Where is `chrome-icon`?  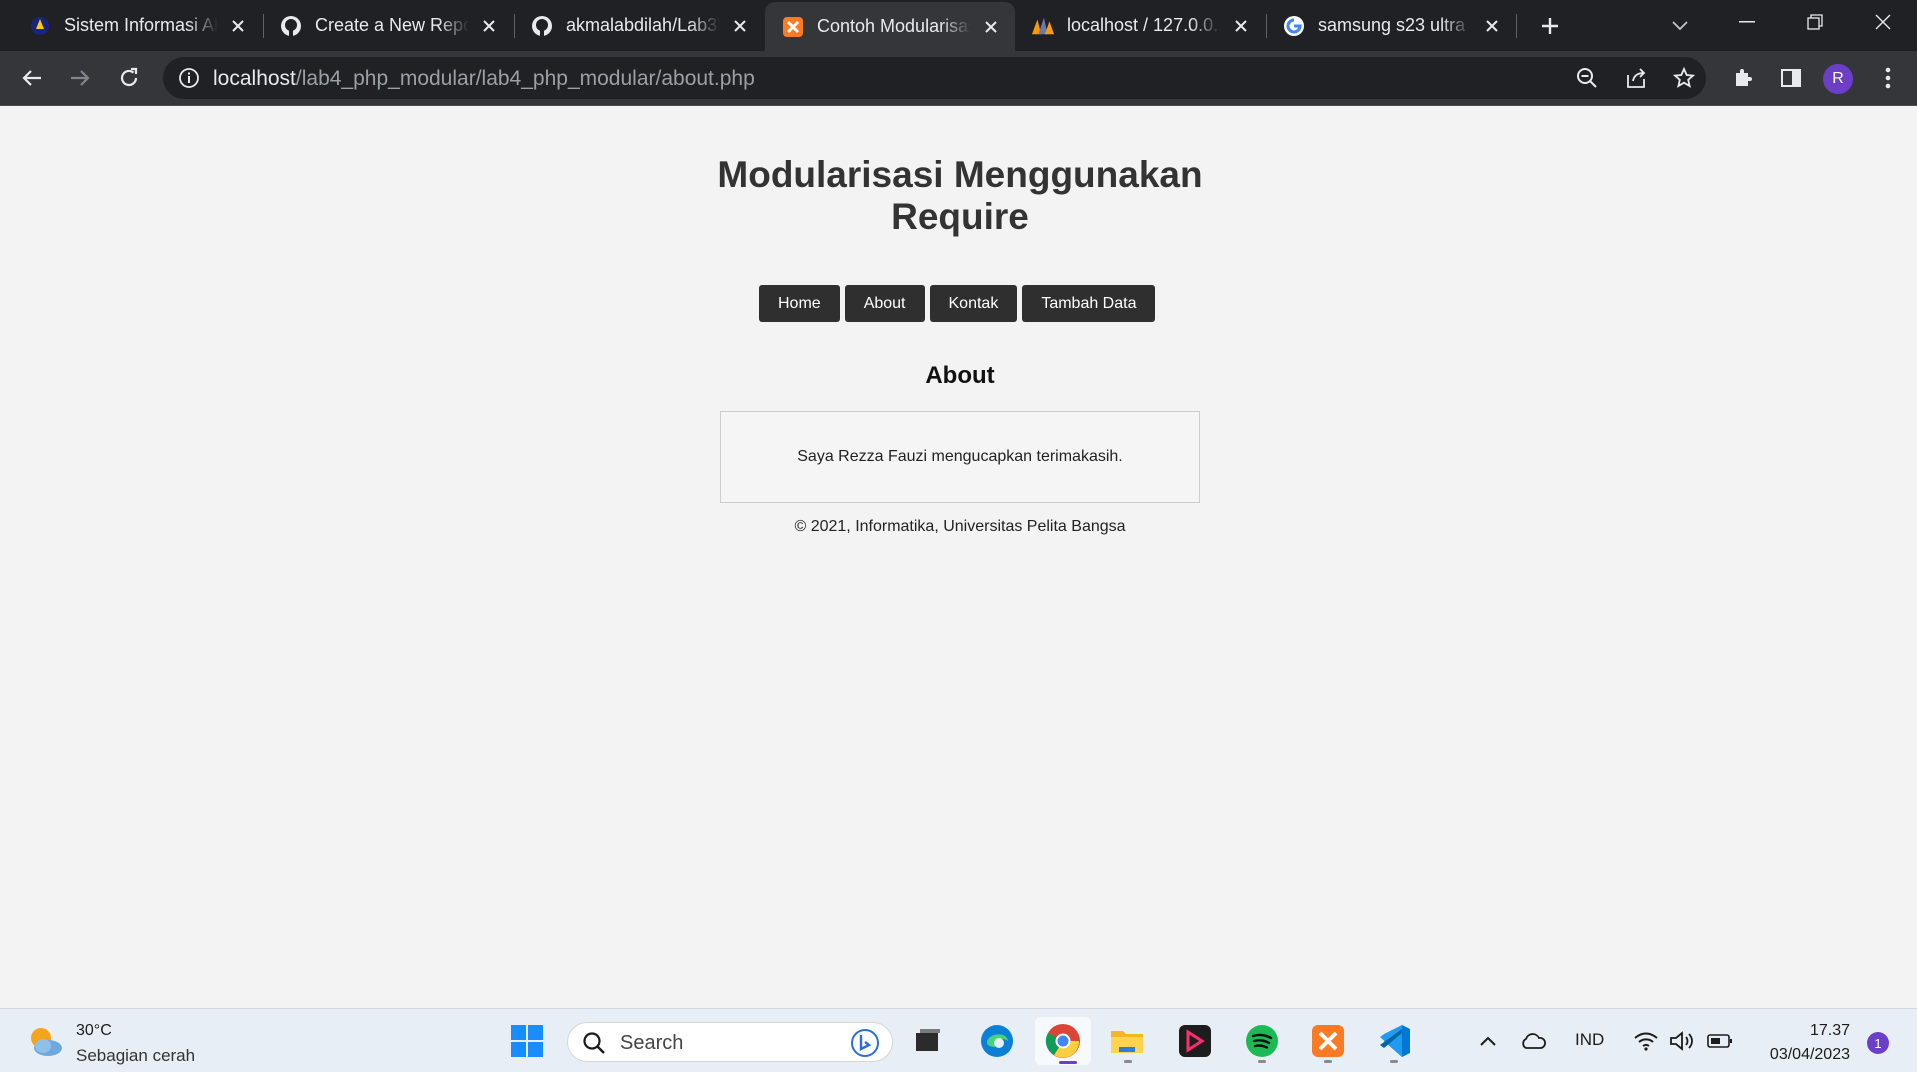
chrome-icon is located at coordinates (1062, 1041).